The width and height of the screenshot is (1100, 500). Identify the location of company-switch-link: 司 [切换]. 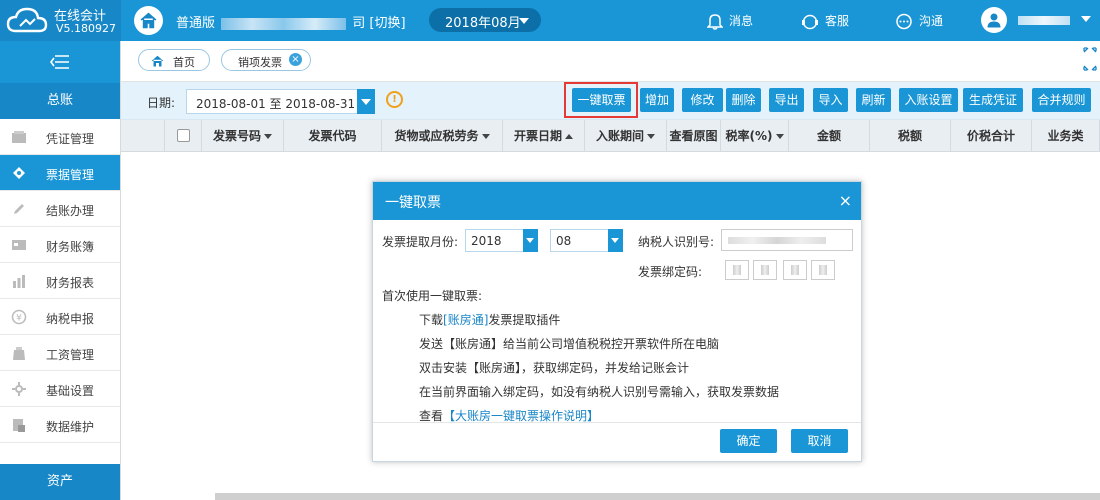
(378, 23).